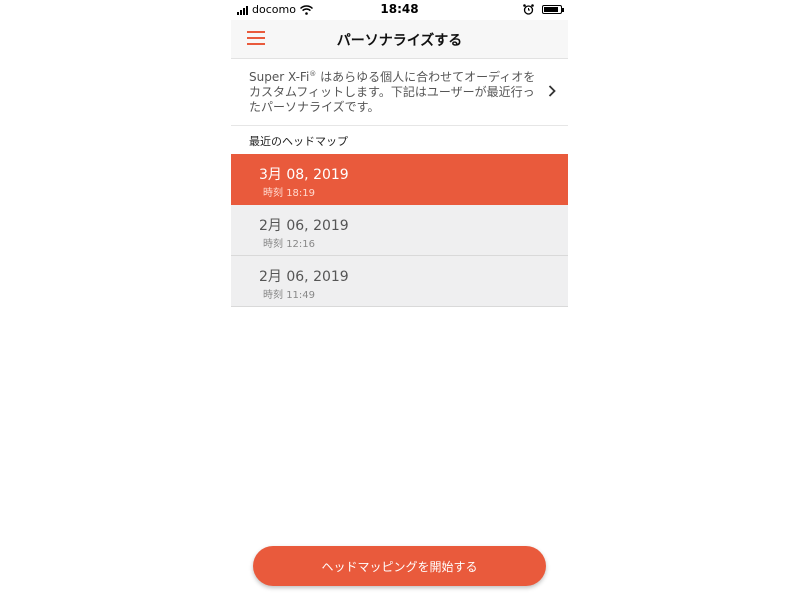  I want to click on status-bar: docomo 18:48, so click(399, 10).